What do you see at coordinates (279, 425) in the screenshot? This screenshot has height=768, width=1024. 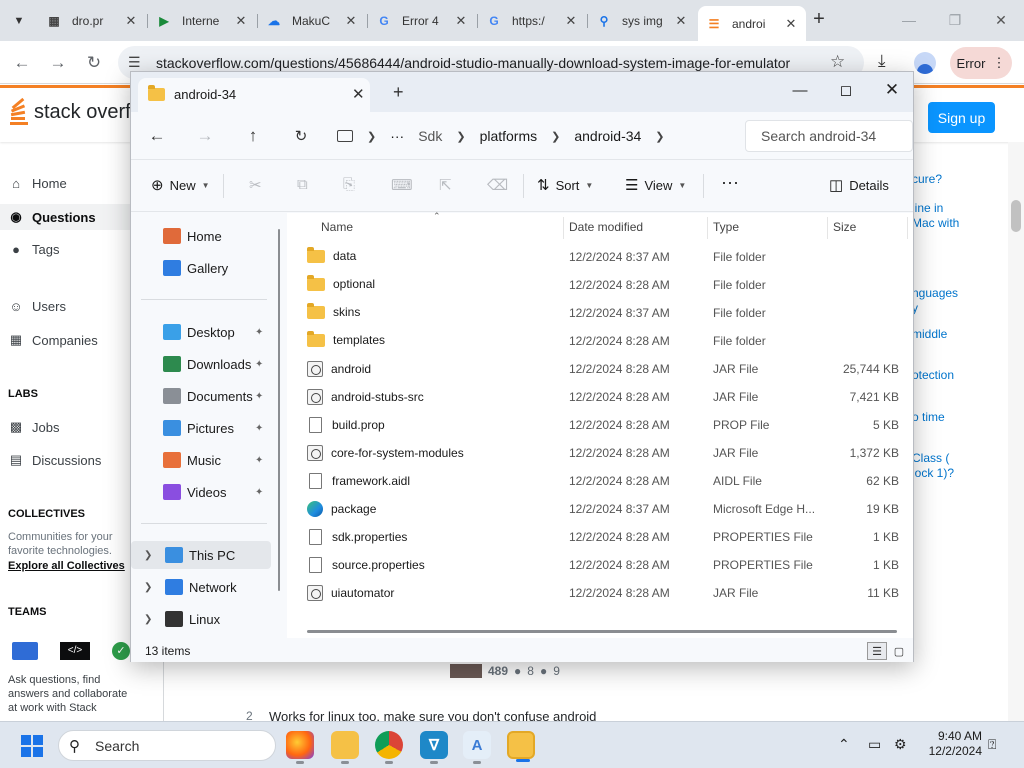 I see `nav-pane-scrollbar` at bounding box center [279, 425].